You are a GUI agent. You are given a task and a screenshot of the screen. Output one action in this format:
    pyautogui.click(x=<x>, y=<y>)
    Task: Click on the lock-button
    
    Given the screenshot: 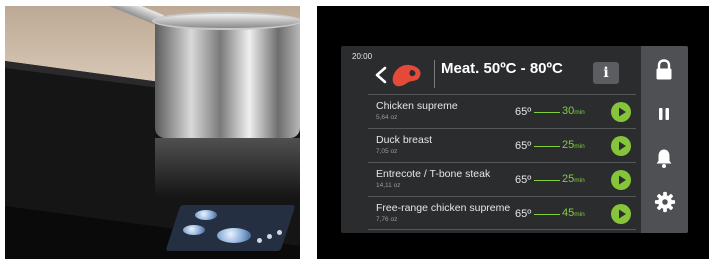 What is the action you would take?
    pyautogui.click(x=664, y=70)
    